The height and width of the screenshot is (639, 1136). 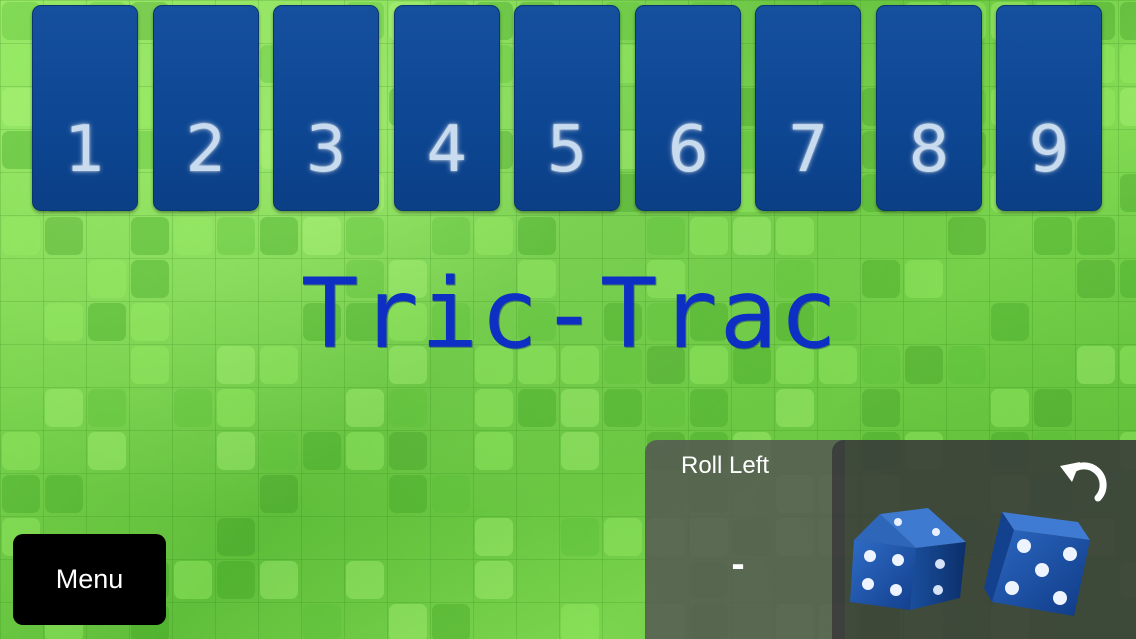 I want to click on card-number: 9, so click(x=1049, y=150).